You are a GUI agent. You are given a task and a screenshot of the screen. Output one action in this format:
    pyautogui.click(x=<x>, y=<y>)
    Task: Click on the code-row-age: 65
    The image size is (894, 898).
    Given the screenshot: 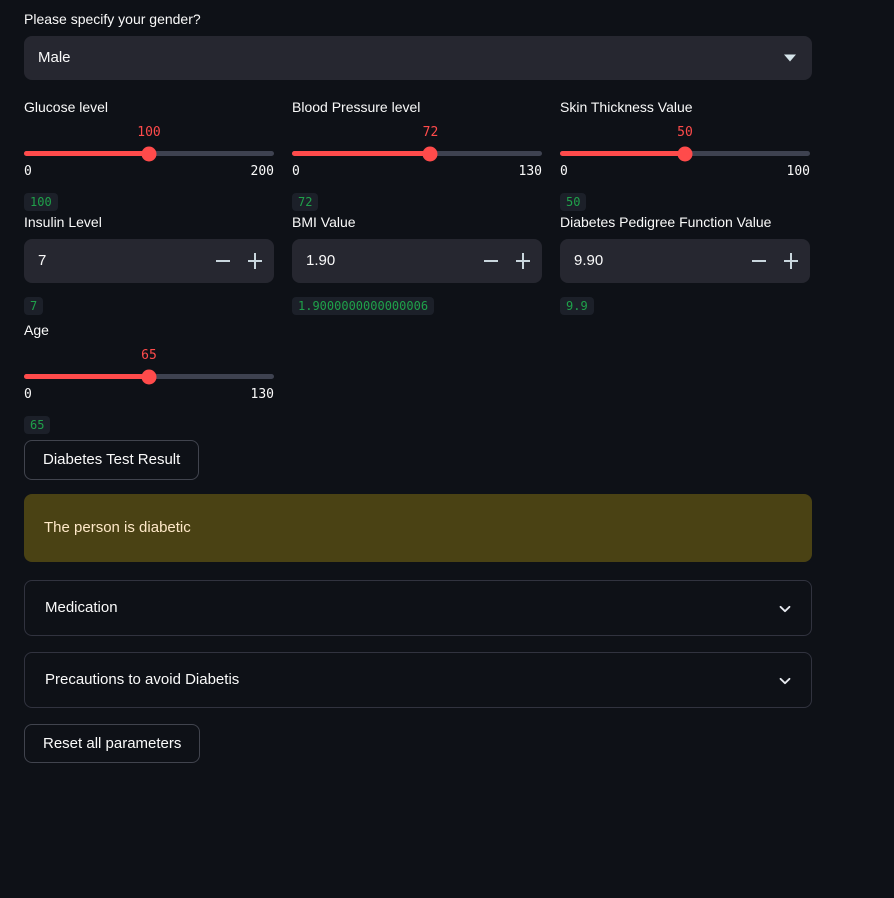 What is the action you would take?
    pyautogui.click(x=149, y=419)
    